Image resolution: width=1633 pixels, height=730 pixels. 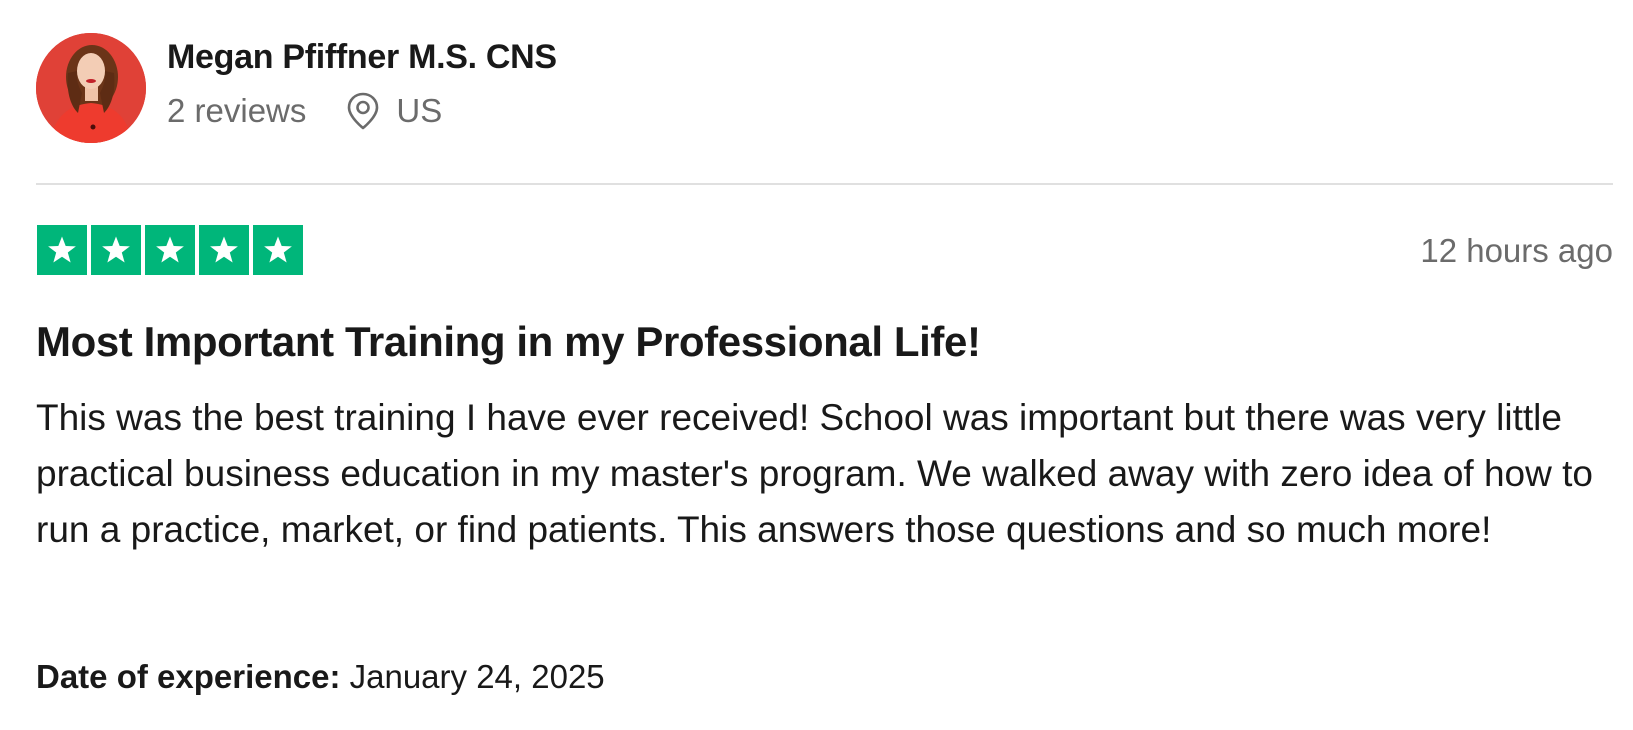 I want to click on reviews-count: 2 reviews, so click(x=237, y=110).